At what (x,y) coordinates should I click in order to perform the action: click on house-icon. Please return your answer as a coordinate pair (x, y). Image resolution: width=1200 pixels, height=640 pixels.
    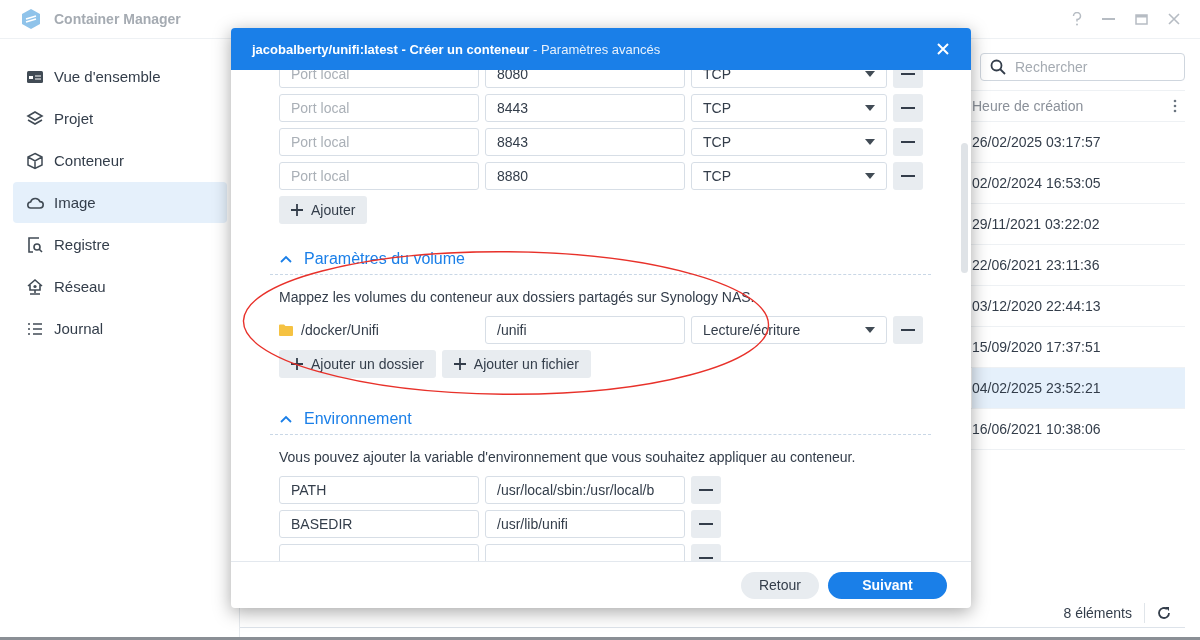
    Looking at the image, I should click on (35, 286).